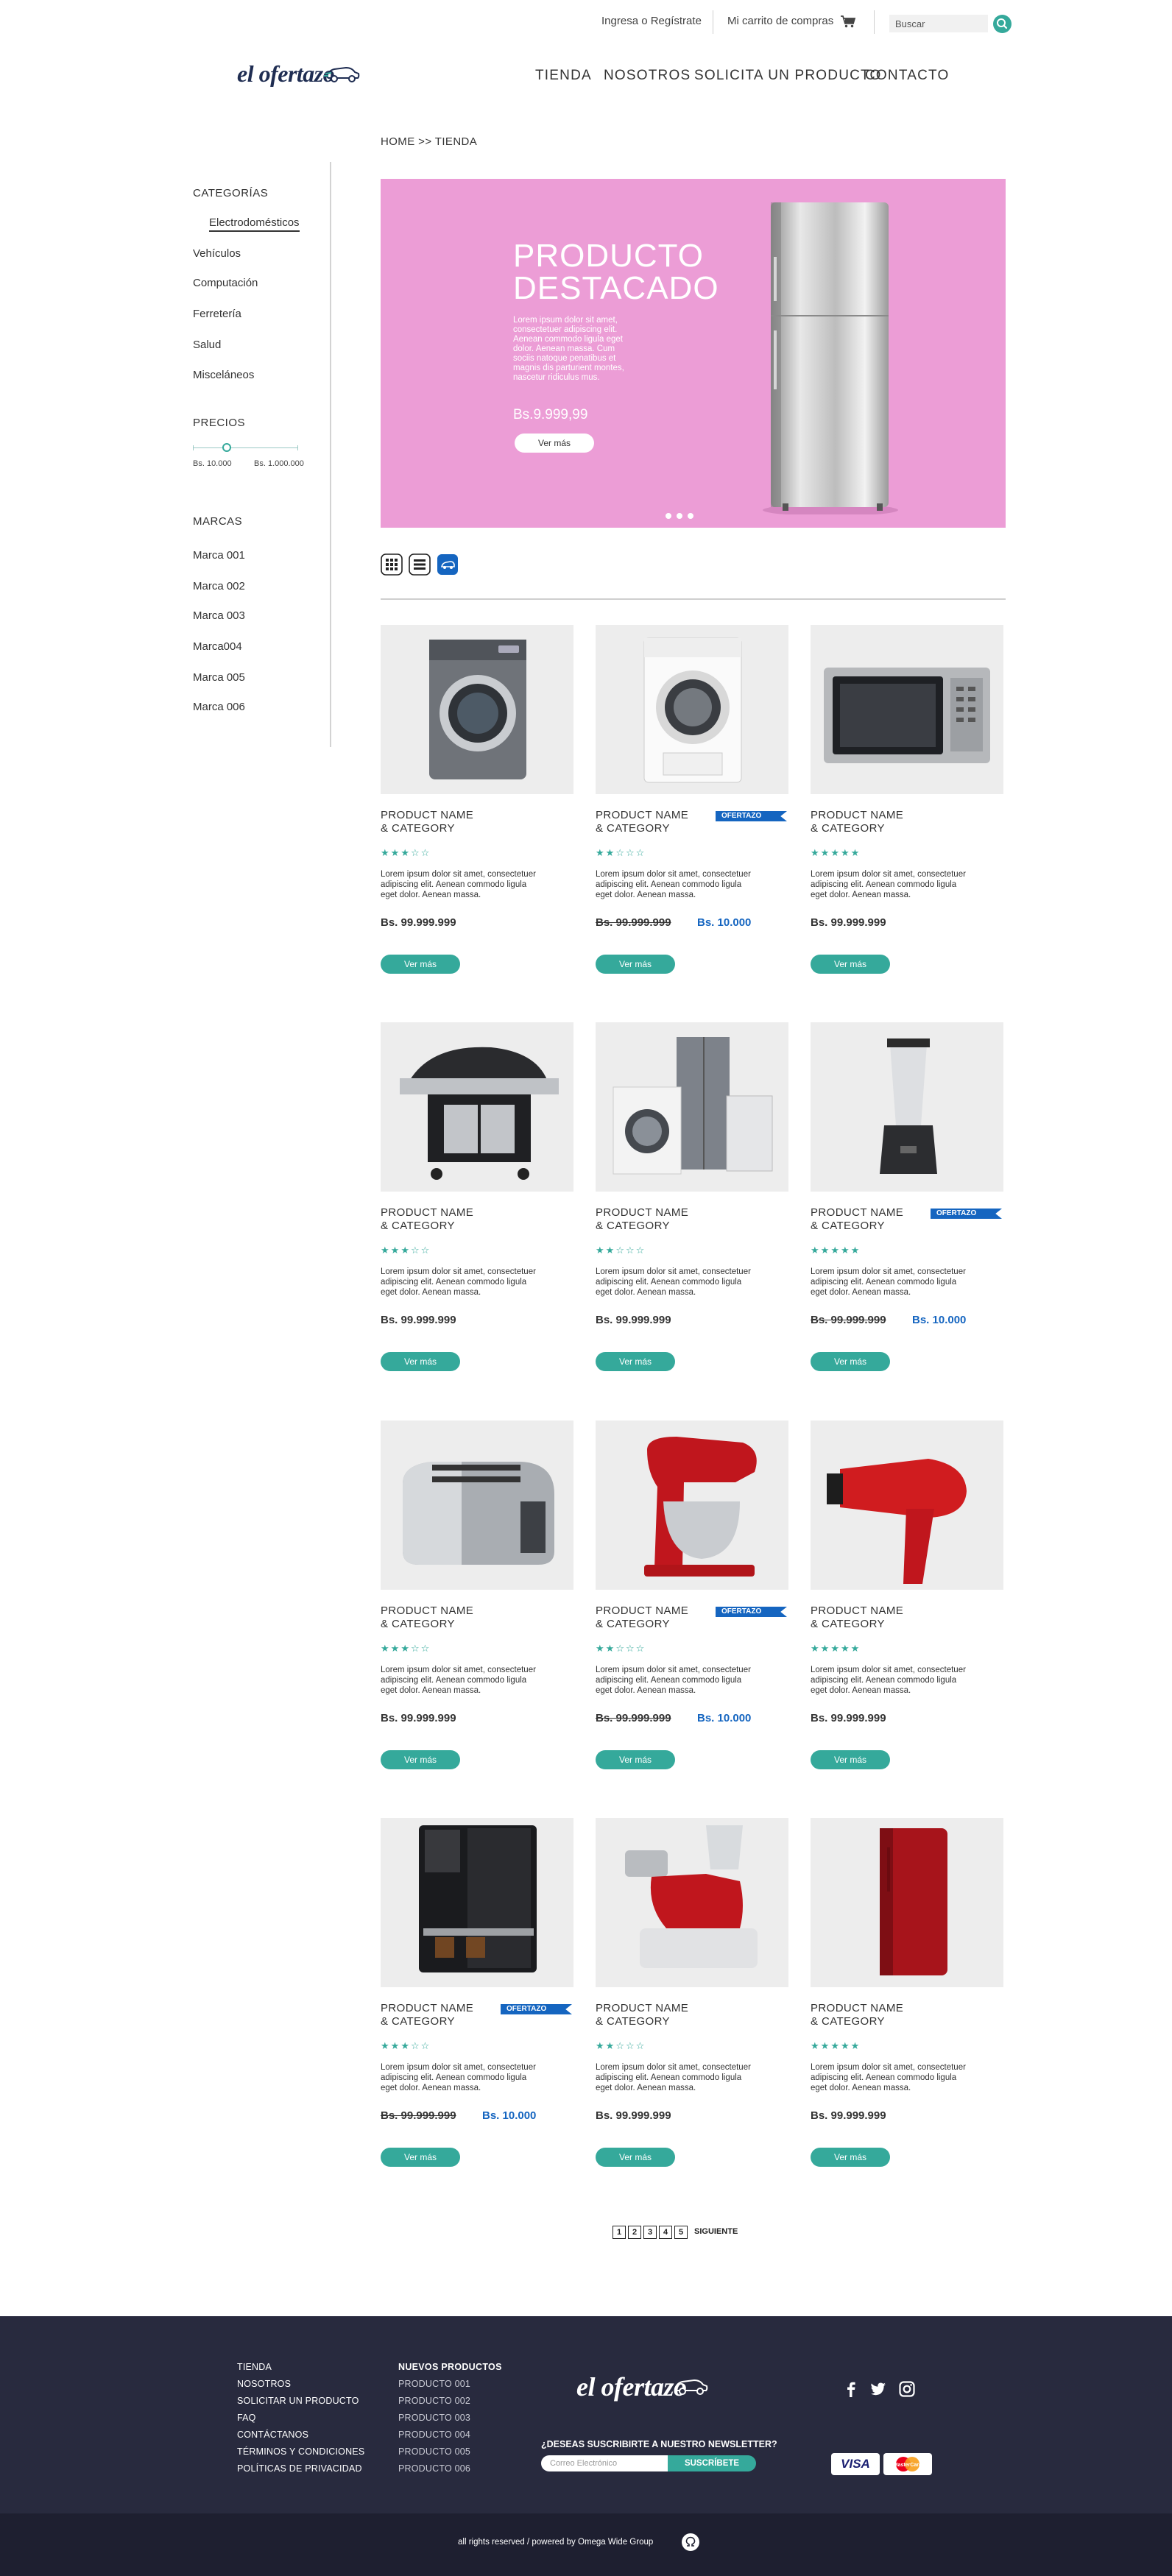  I want to click on page-link: 4, so click(665, 2232).